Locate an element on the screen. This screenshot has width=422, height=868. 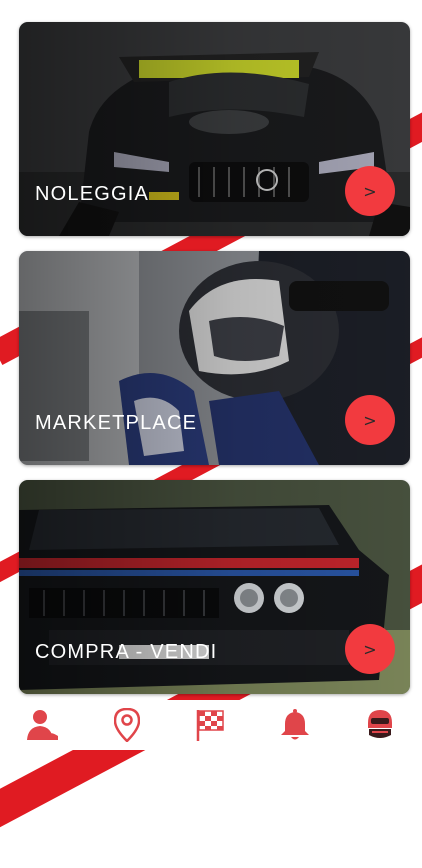
card-label: NOLEGGIA is located at coordinates (92, 194).